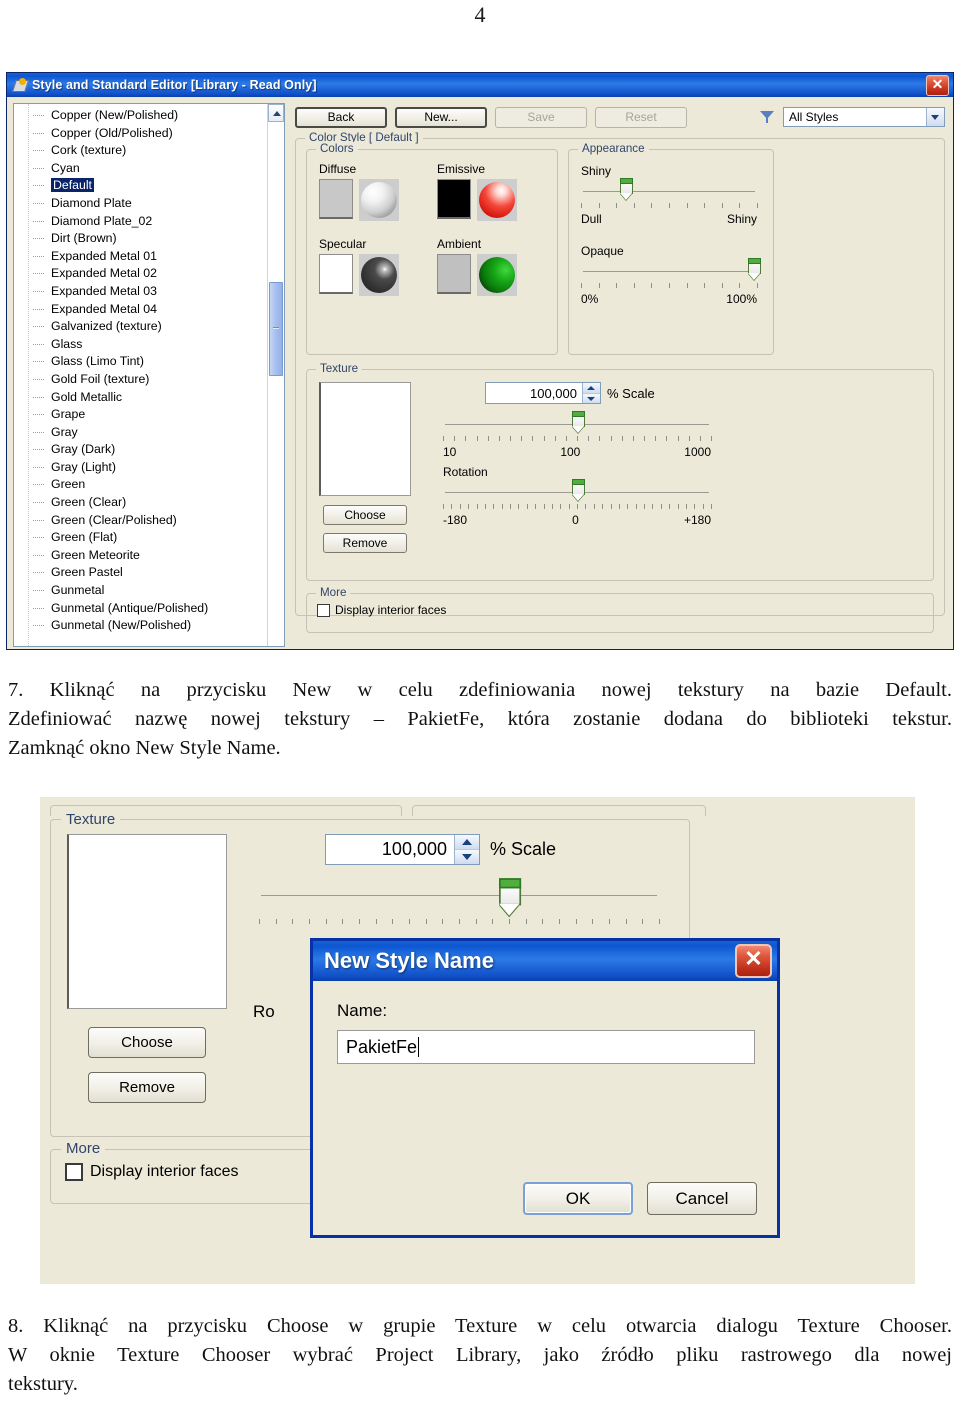 The height and width of the screenshot is (1402, 960). Describe the element at coordinates (156, 257) in the screenshot. I see `tree-item: Expanded Metal 01` at that location.